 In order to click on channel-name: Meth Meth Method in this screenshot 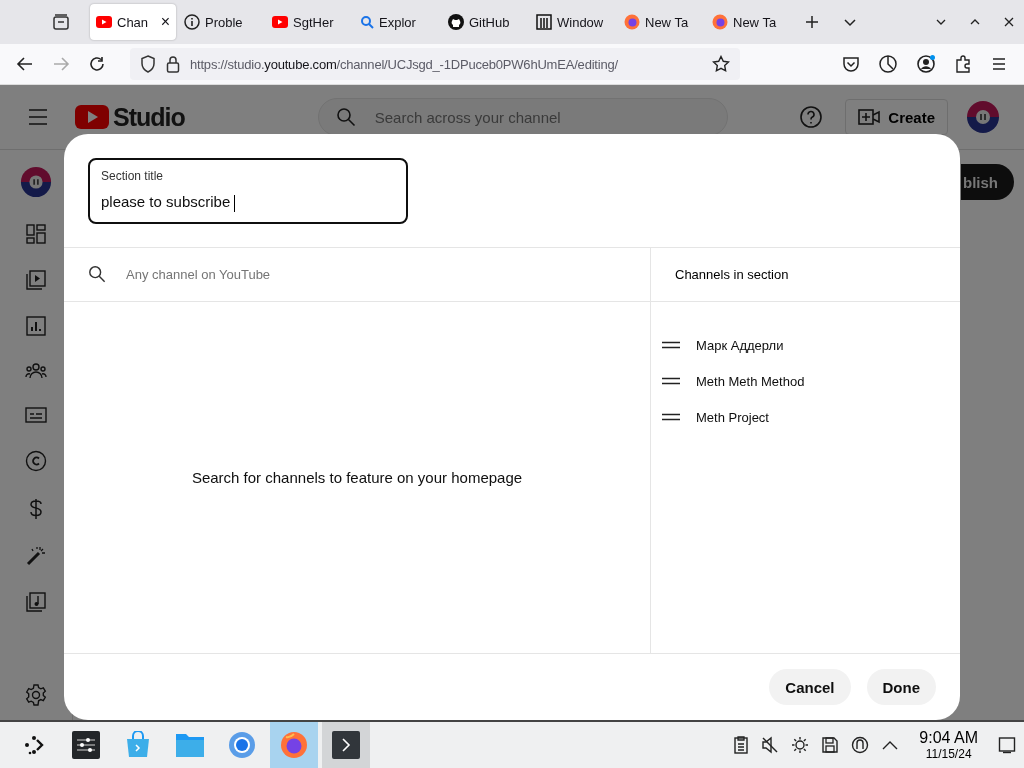, I will do `click(750, 381)`.